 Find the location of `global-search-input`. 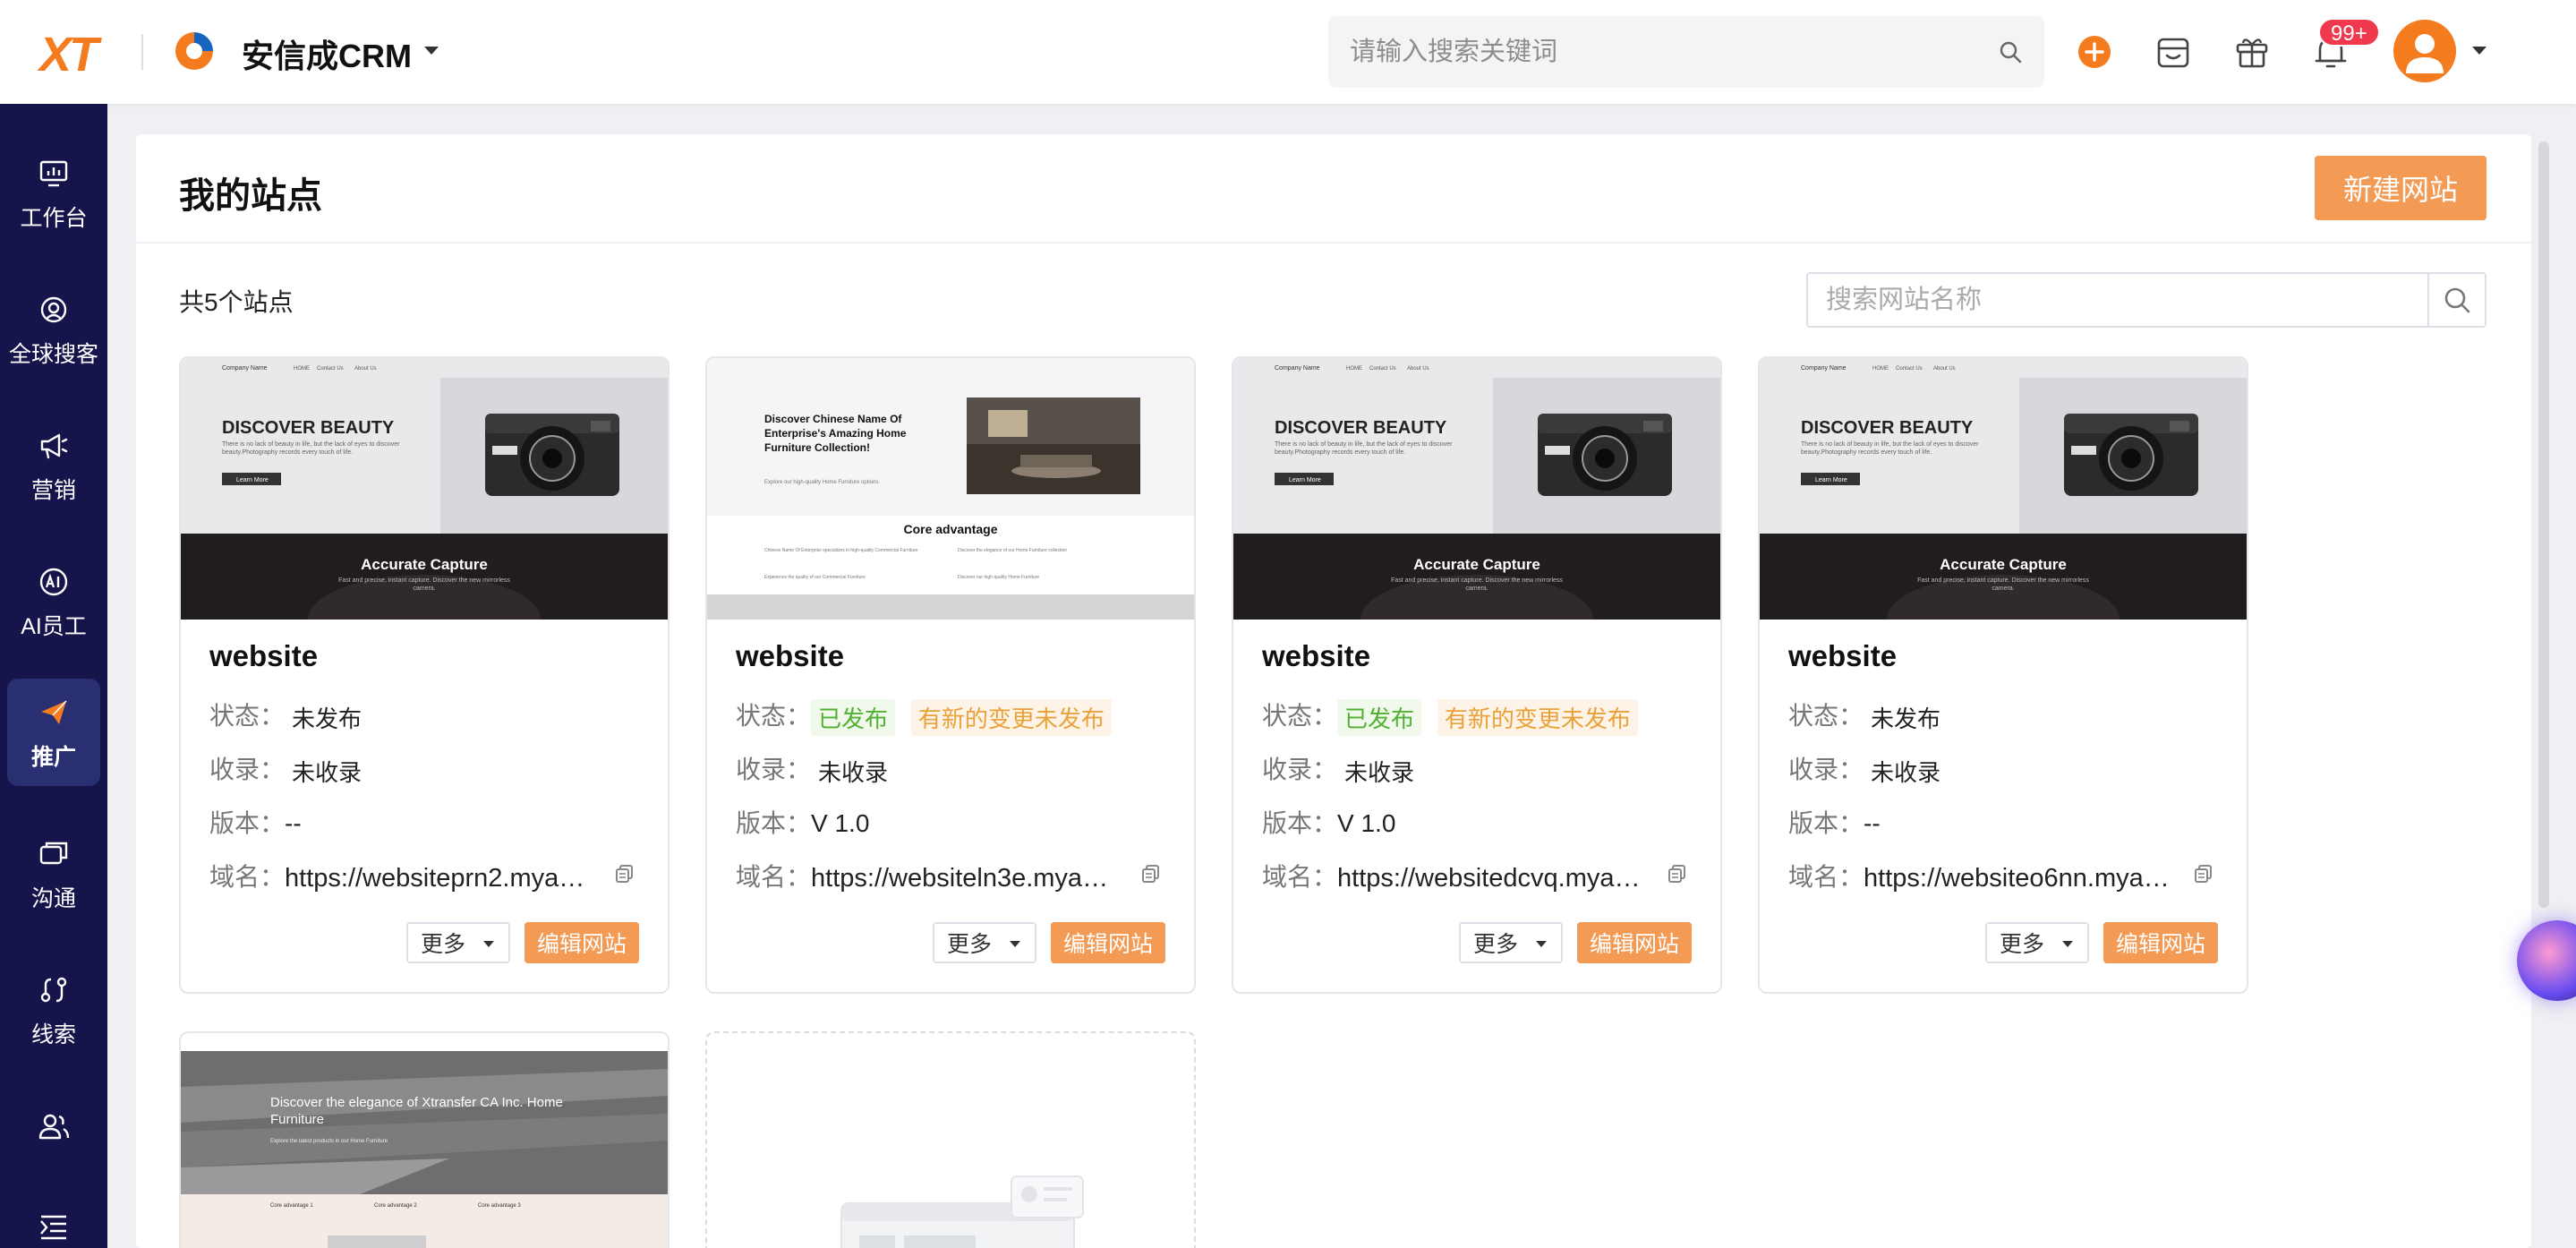

global-search-input is located at coordinates (1663, 52).